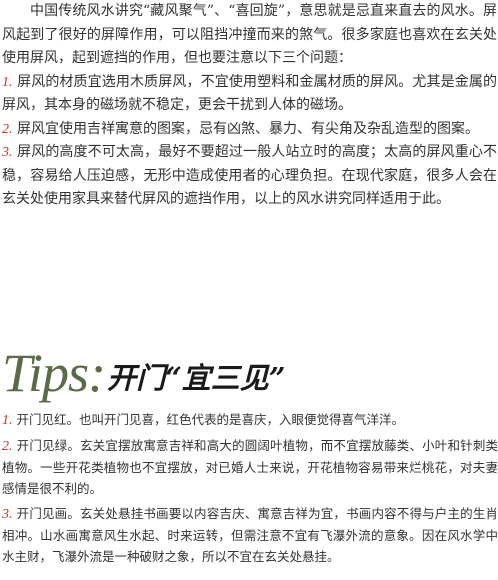 This screenshot has width=498, height=580. What do you see at coordinates (7, 420) in the screenshot?
I see `tip-number: 1.` at bounding box center [7, 420].